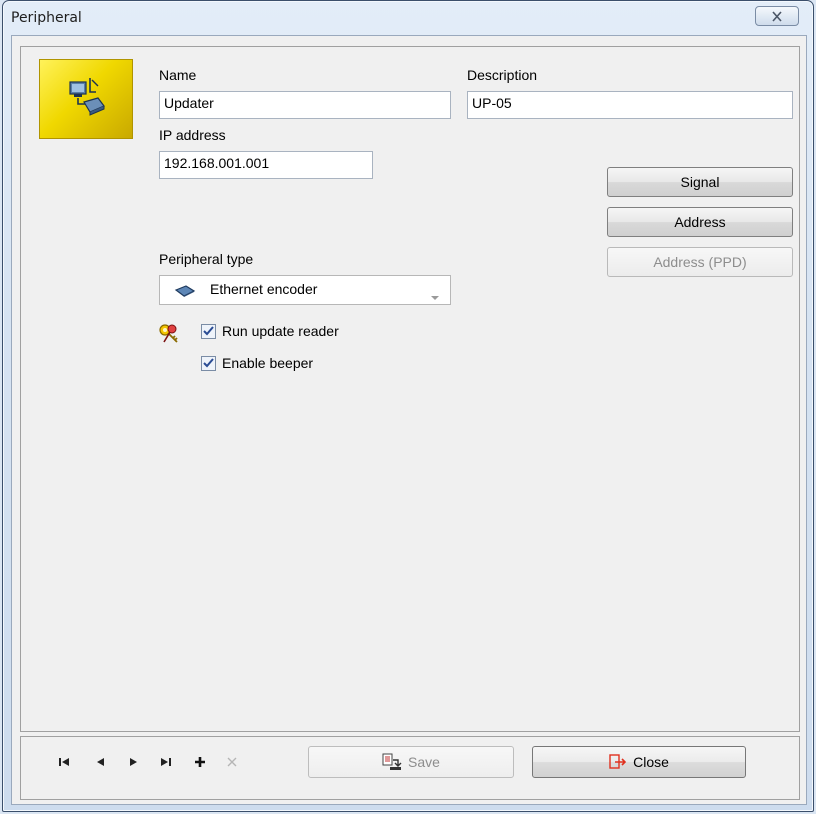 The height and width of the screenshot is (814, 816). What do you see at coordinates (630, 105) in the screenshot?
I see `description-field: UP-05` at bounding box center [630, 105].